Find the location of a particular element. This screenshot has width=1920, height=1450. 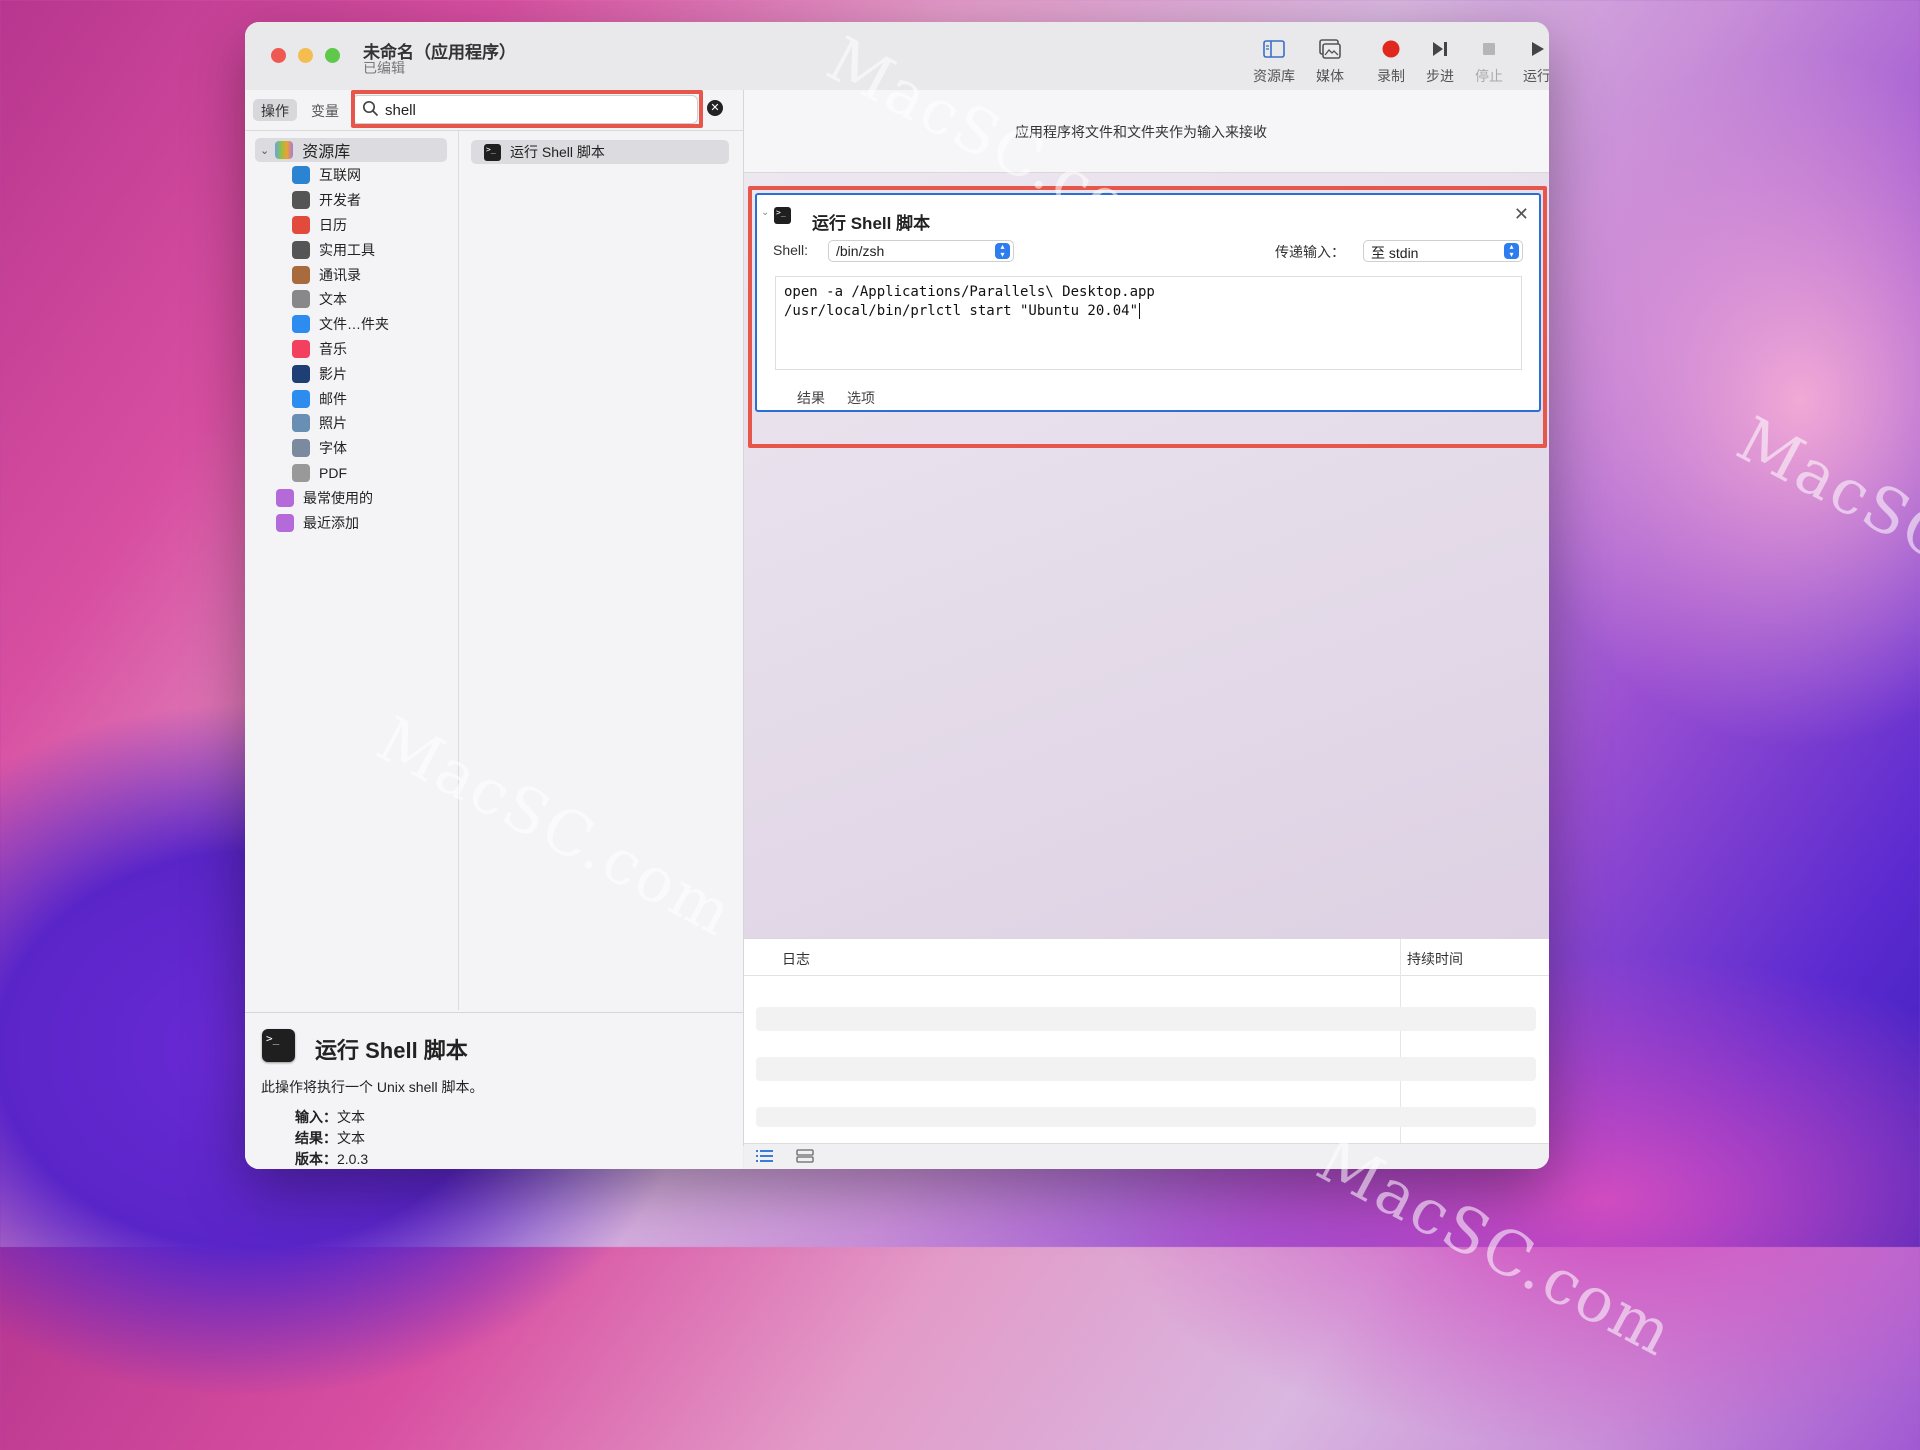

toolbar-library-button: 资源库 is located at coordinates (1274, 61).